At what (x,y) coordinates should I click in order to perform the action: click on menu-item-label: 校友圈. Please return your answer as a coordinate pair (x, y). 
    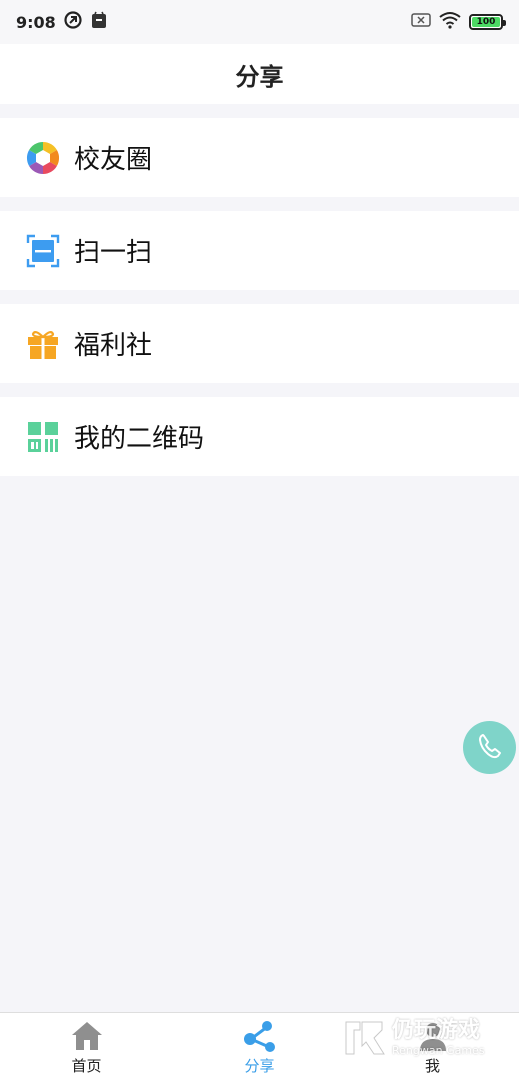
    Looking at the image, I should click on (113, 160).